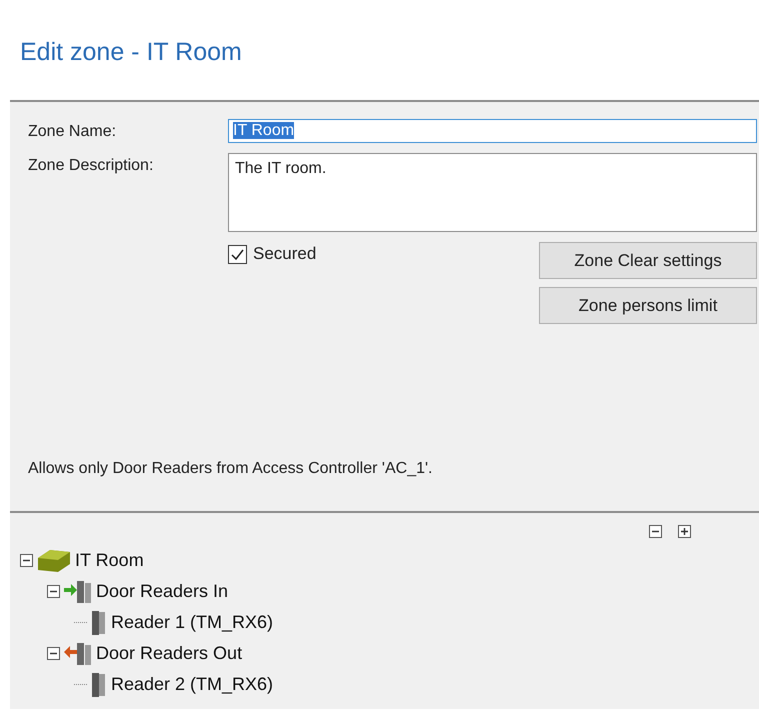 Image resolution: width=759 pixels, height=711 pixels. Describe the element at coordinates (91, 165) in the screenshot. I see `field-label: Zone Description:` at that location.